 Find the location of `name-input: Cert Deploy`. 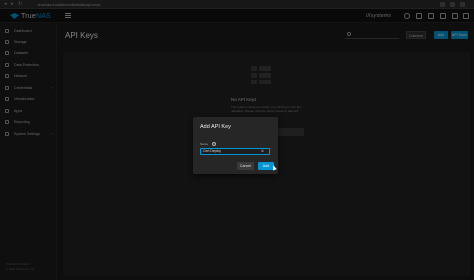

name-input: Cert Deploy is located at coordinates (235, 151).